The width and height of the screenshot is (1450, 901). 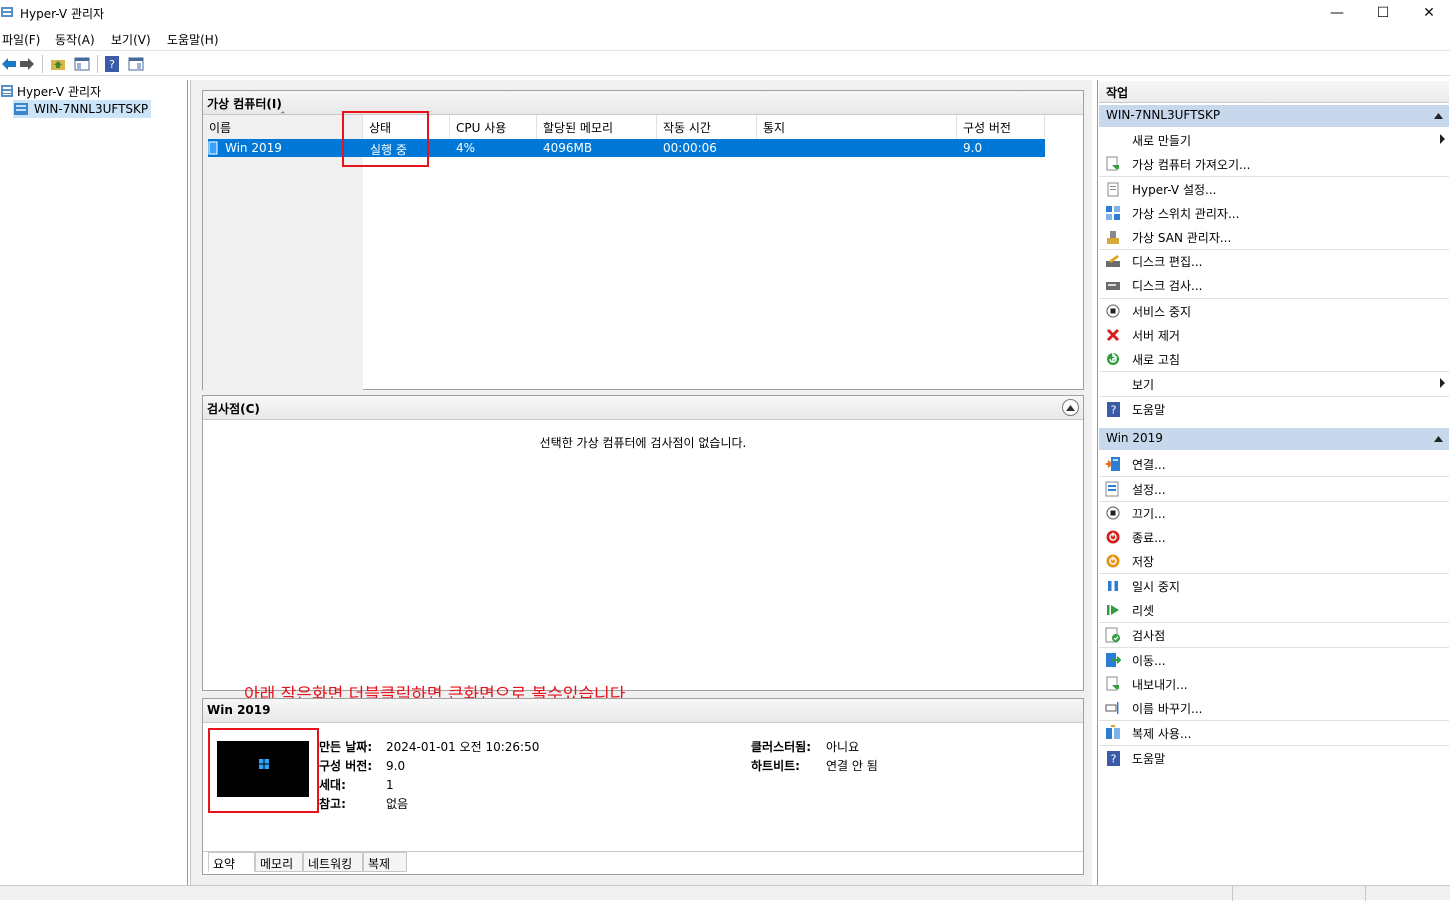 What do you see at coordinates (385, 139) in the screenshot?
I see `highlight-state-box` at bounding box center [385, 139].